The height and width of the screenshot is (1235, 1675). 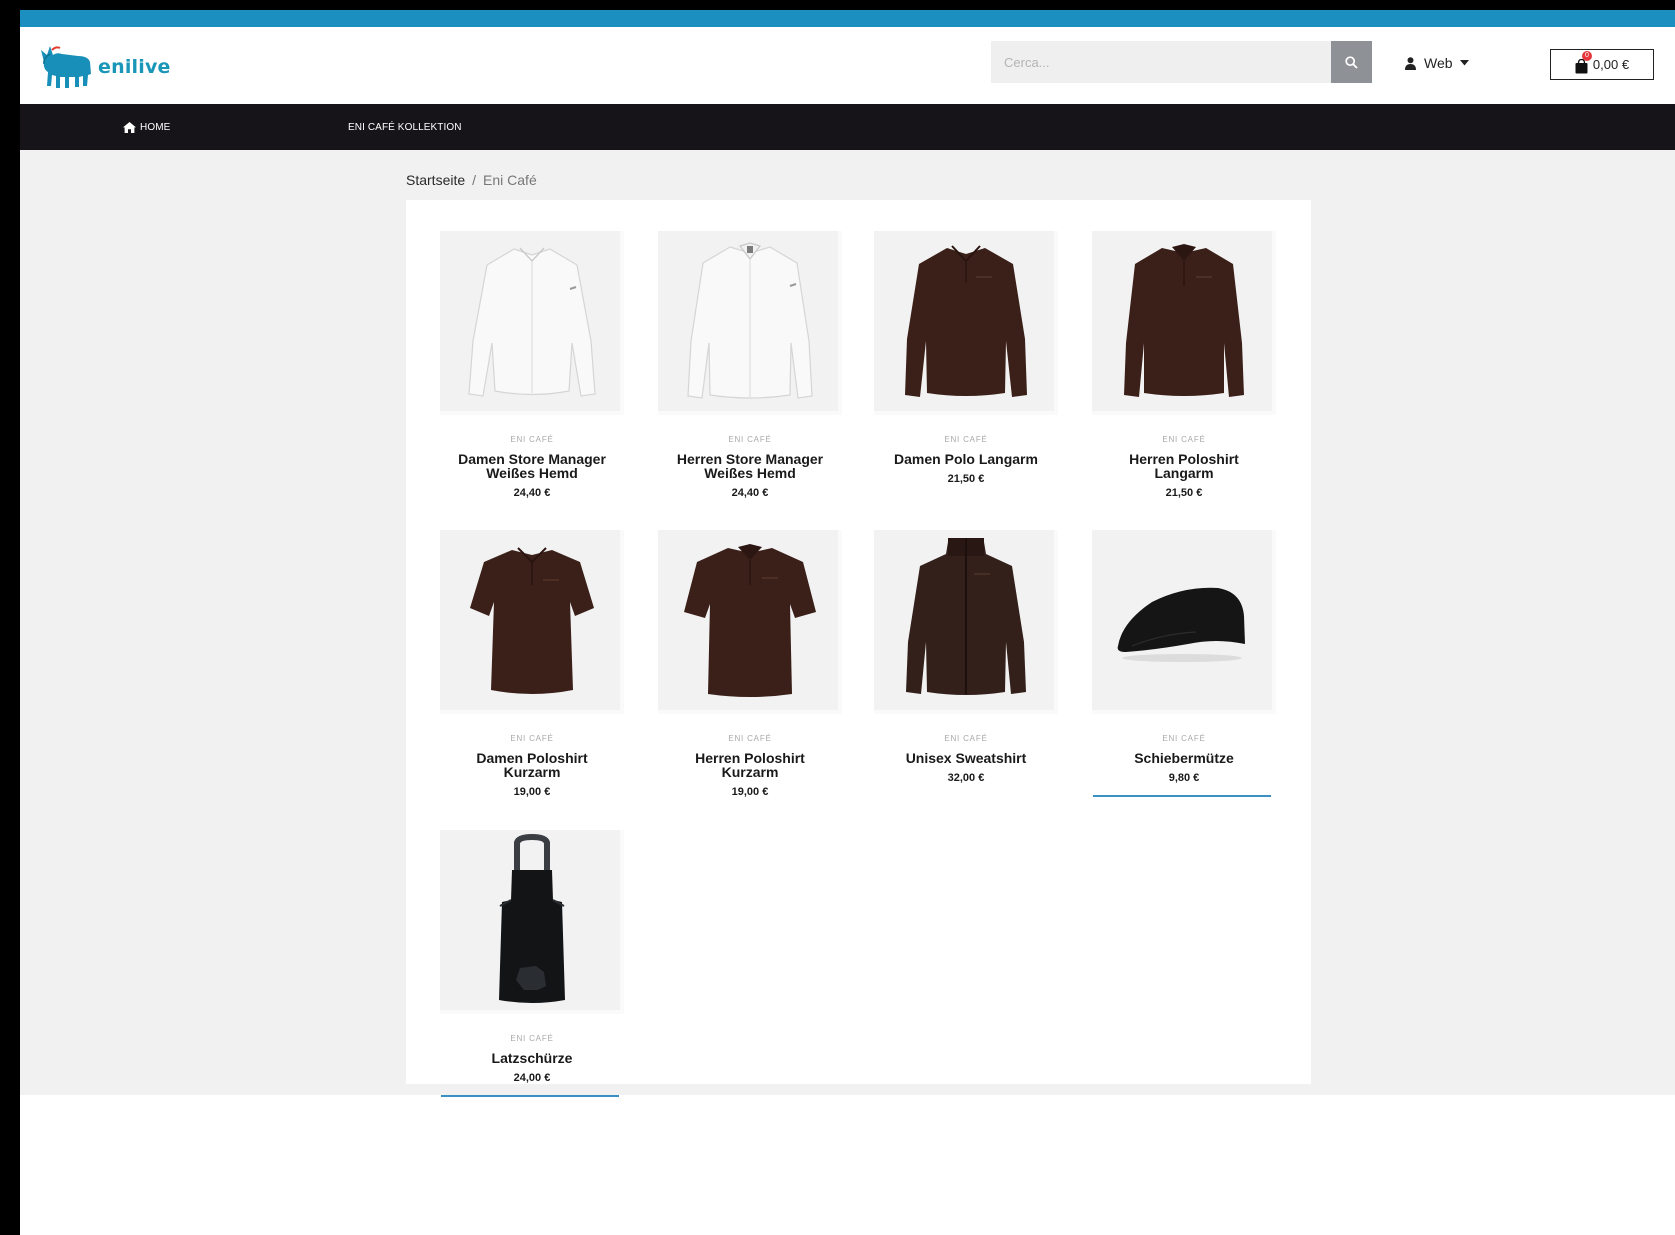 I want to click on breadcrumb-home-link: Startseite, so click(x=435, y=180).